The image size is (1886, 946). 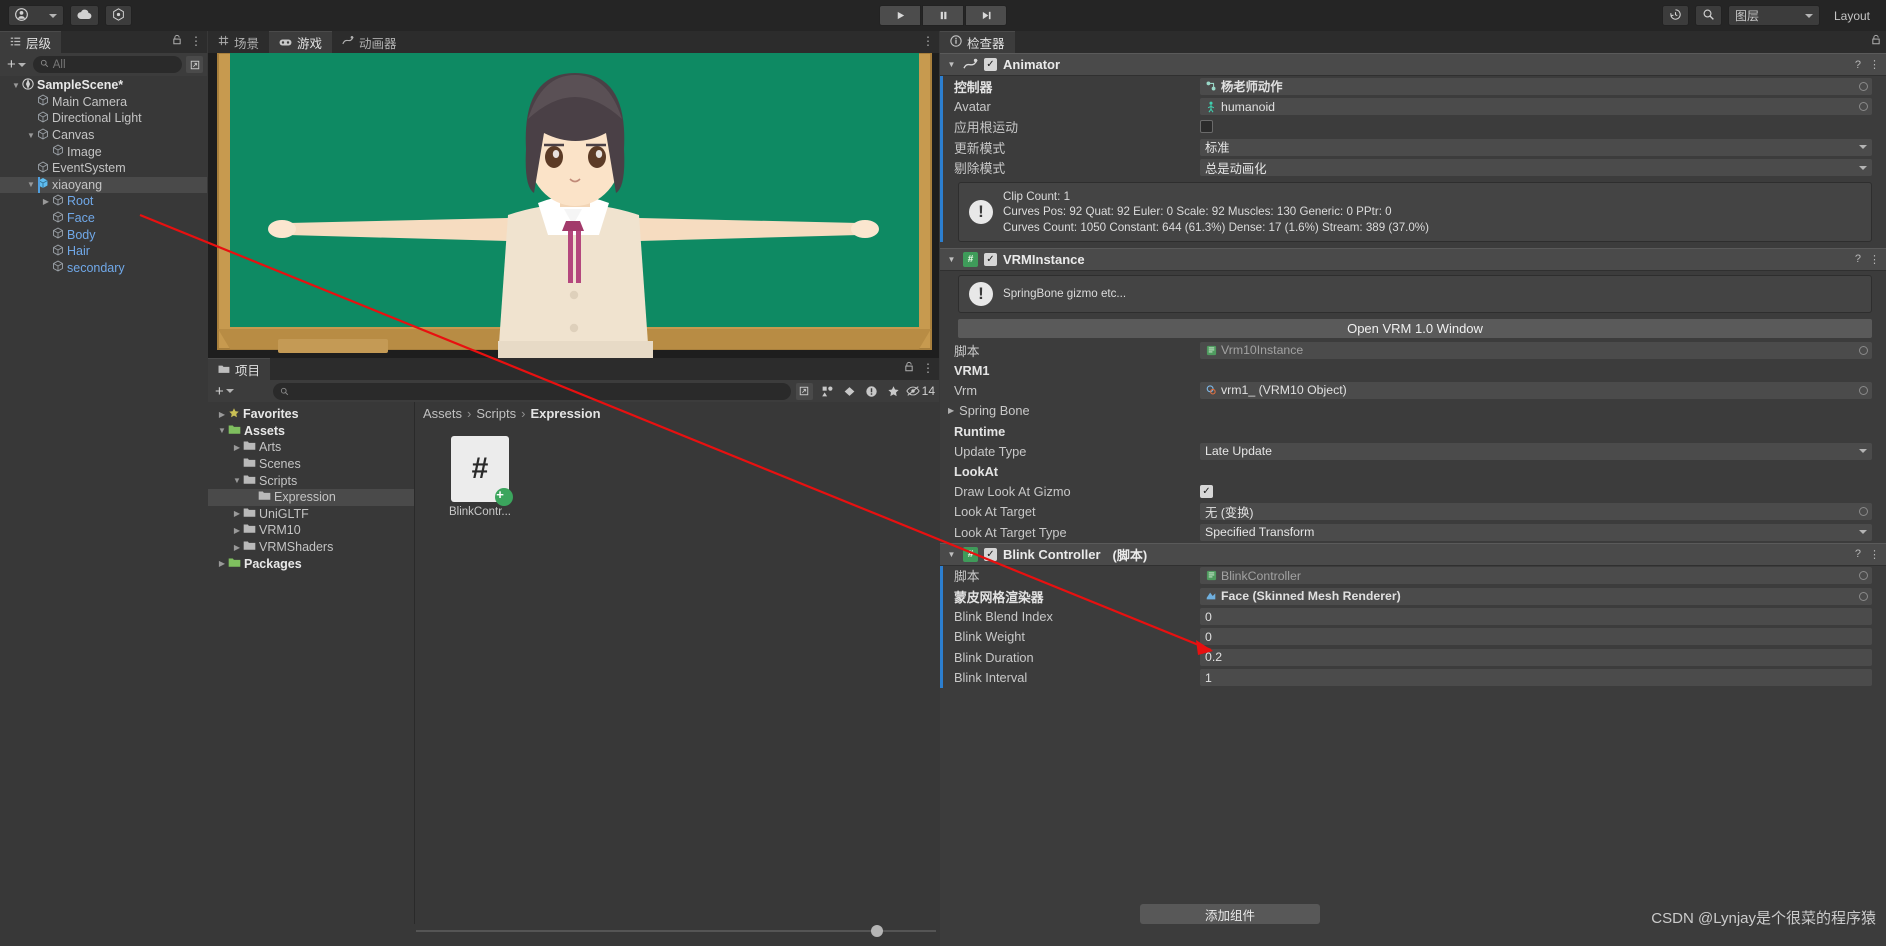 What do you see at coordinates (16, 64) in the screenshot?
I see `create-object-button: +` at bounding box center [16, 64].